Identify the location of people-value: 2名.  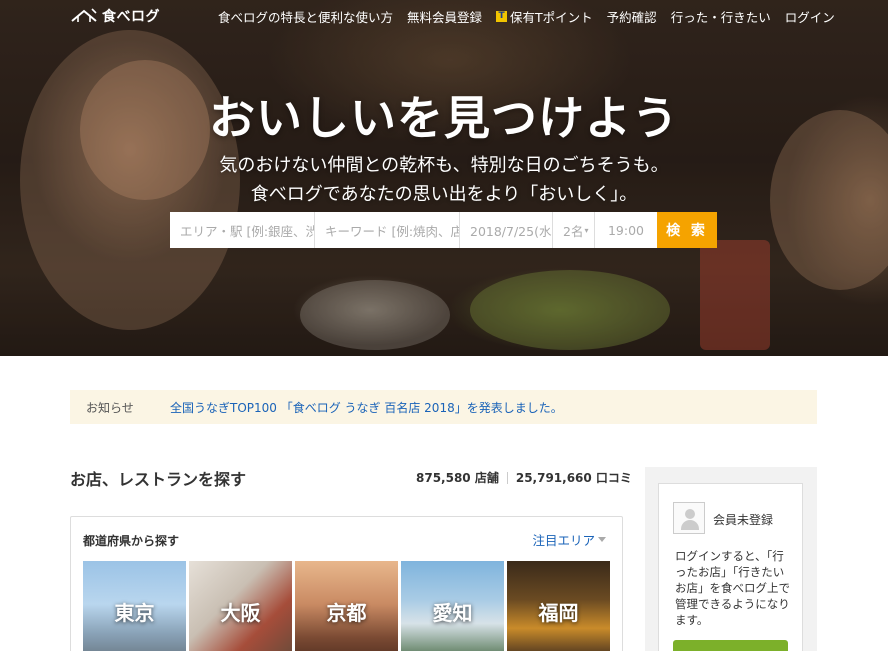
(573, 231).